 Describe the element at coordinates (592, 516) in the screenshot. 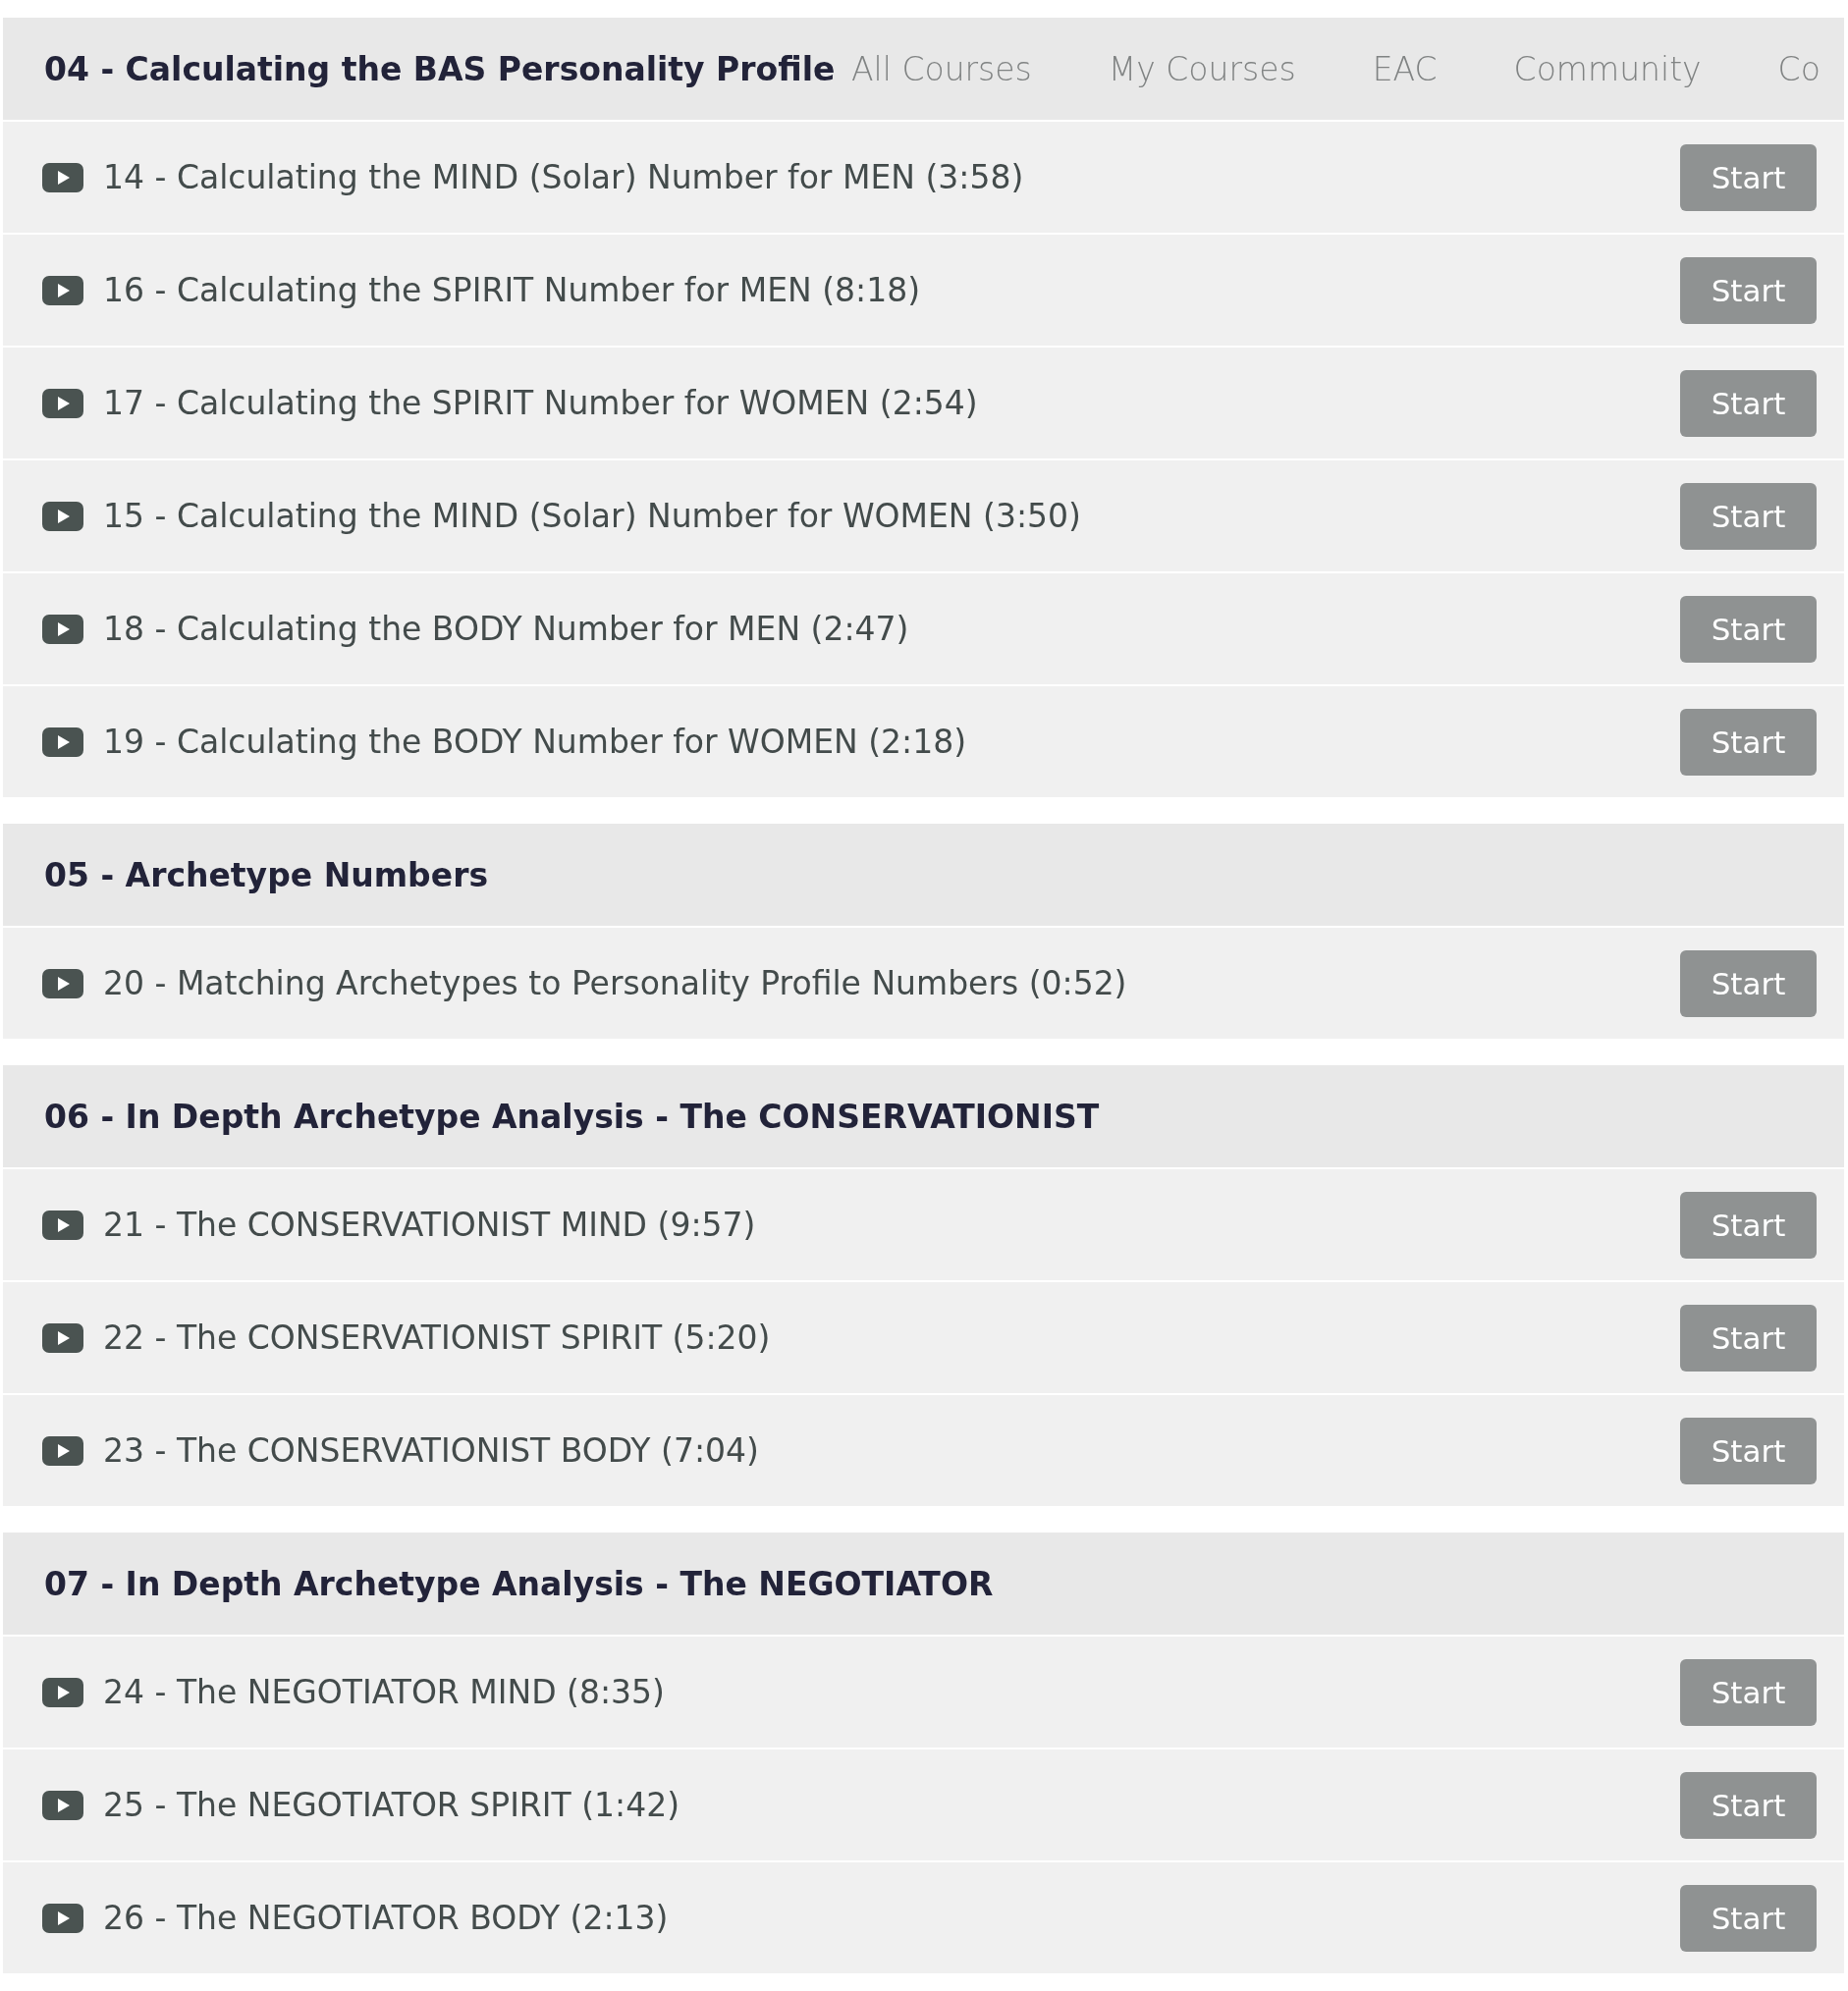

I see `lesson-title: 15 - Calculating the MIND (Solar) Number for WOMEN (3:50)` at that location.